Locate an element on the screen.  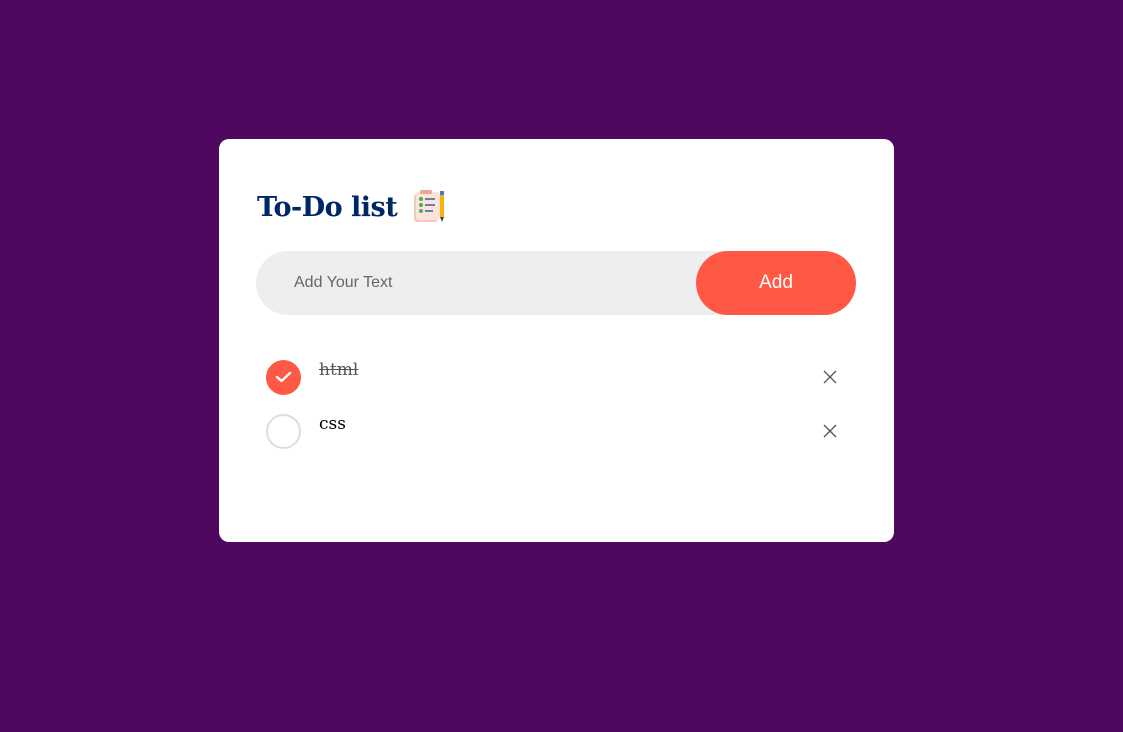
task-input-row: Add is located at coordinates (556, 283).